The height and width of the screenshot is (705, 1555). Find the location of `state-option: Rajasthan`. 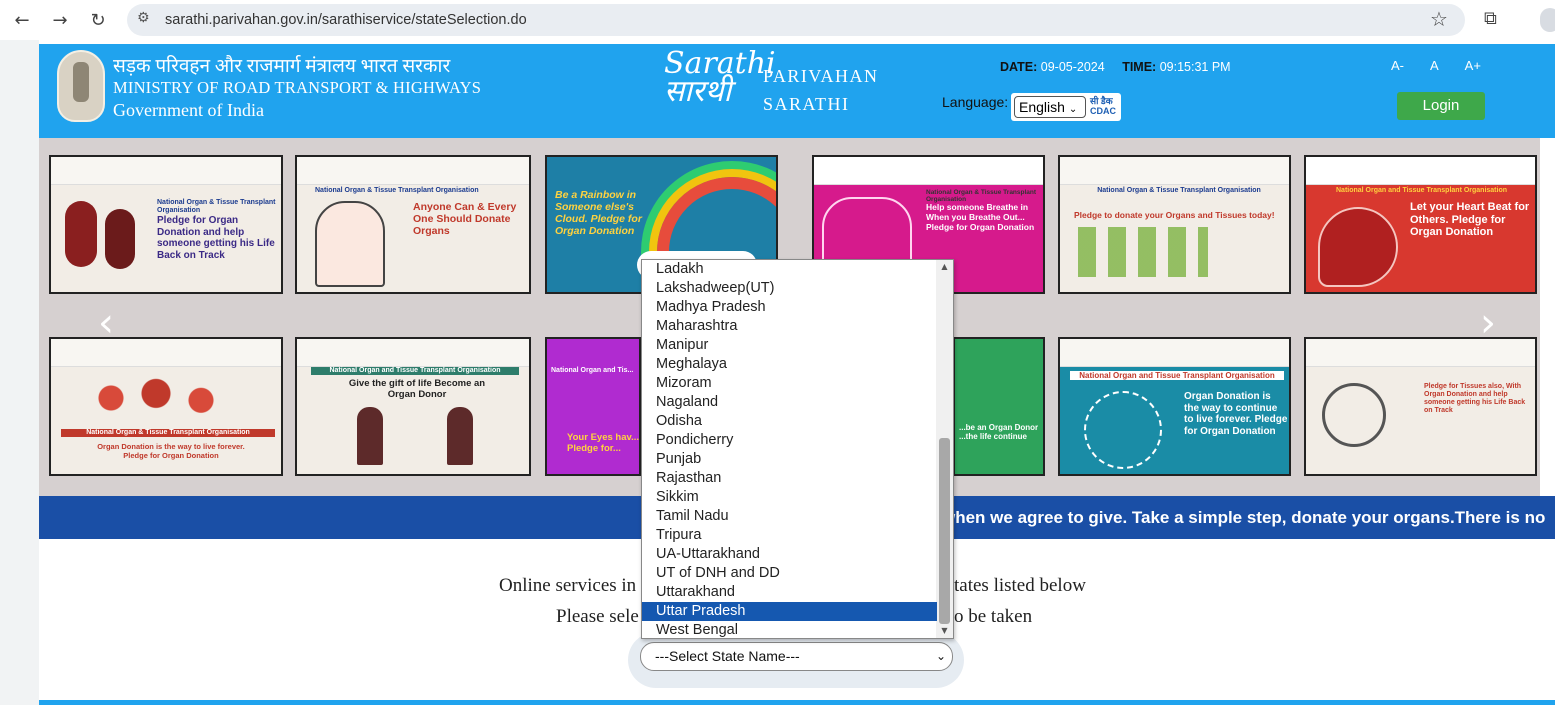

state-option: Rajasthan is located at coordinates (789, 478).